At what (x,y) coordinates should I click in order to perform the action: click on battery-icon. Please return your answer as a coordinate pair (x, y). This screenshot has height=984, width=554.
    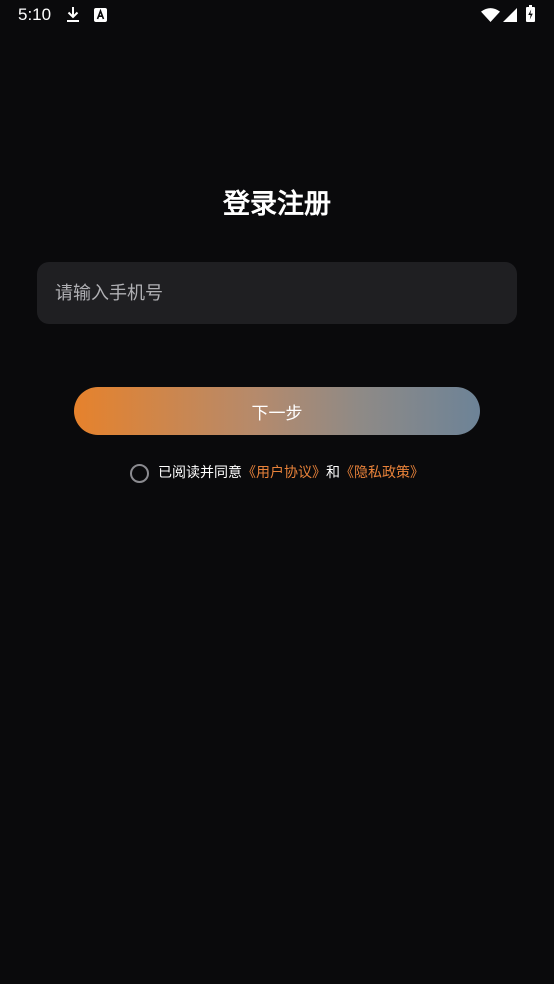
    Looking at the image, I should click on (530, 13).